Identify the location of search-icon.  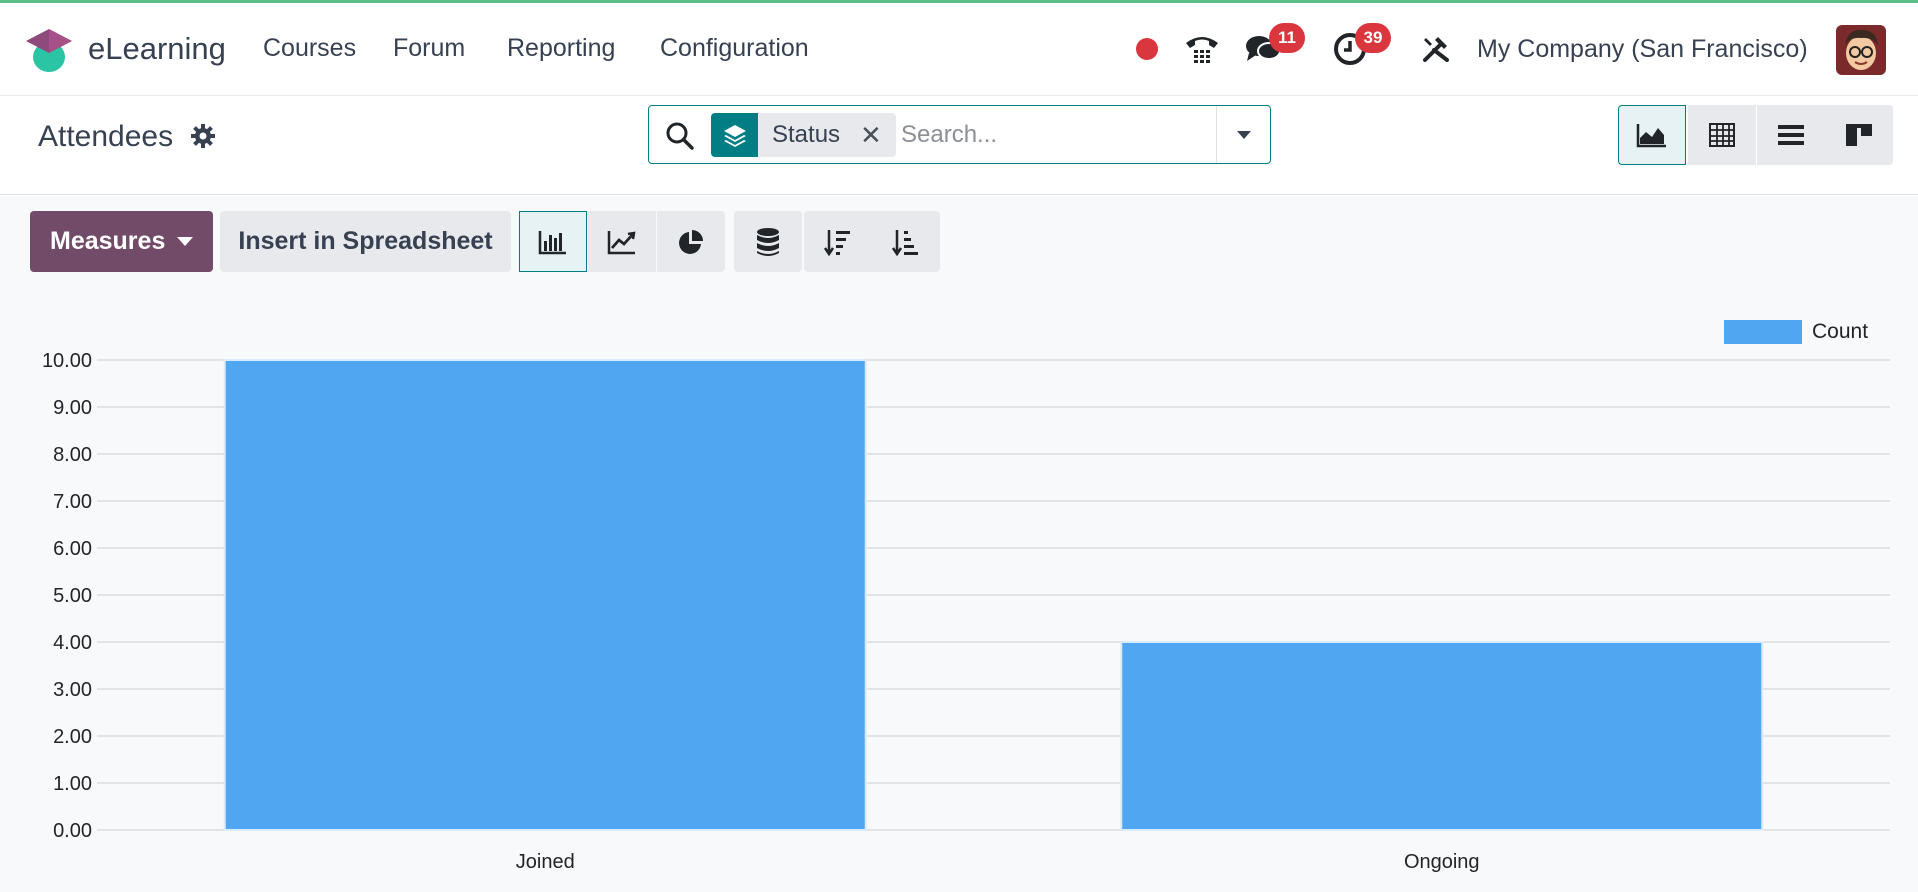
(680, 136).